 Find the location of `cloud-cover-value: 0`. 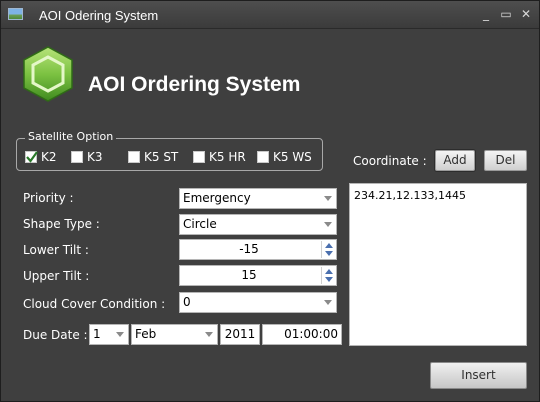

cloud-cover-value: 0 is located at coordinates (187, 302).